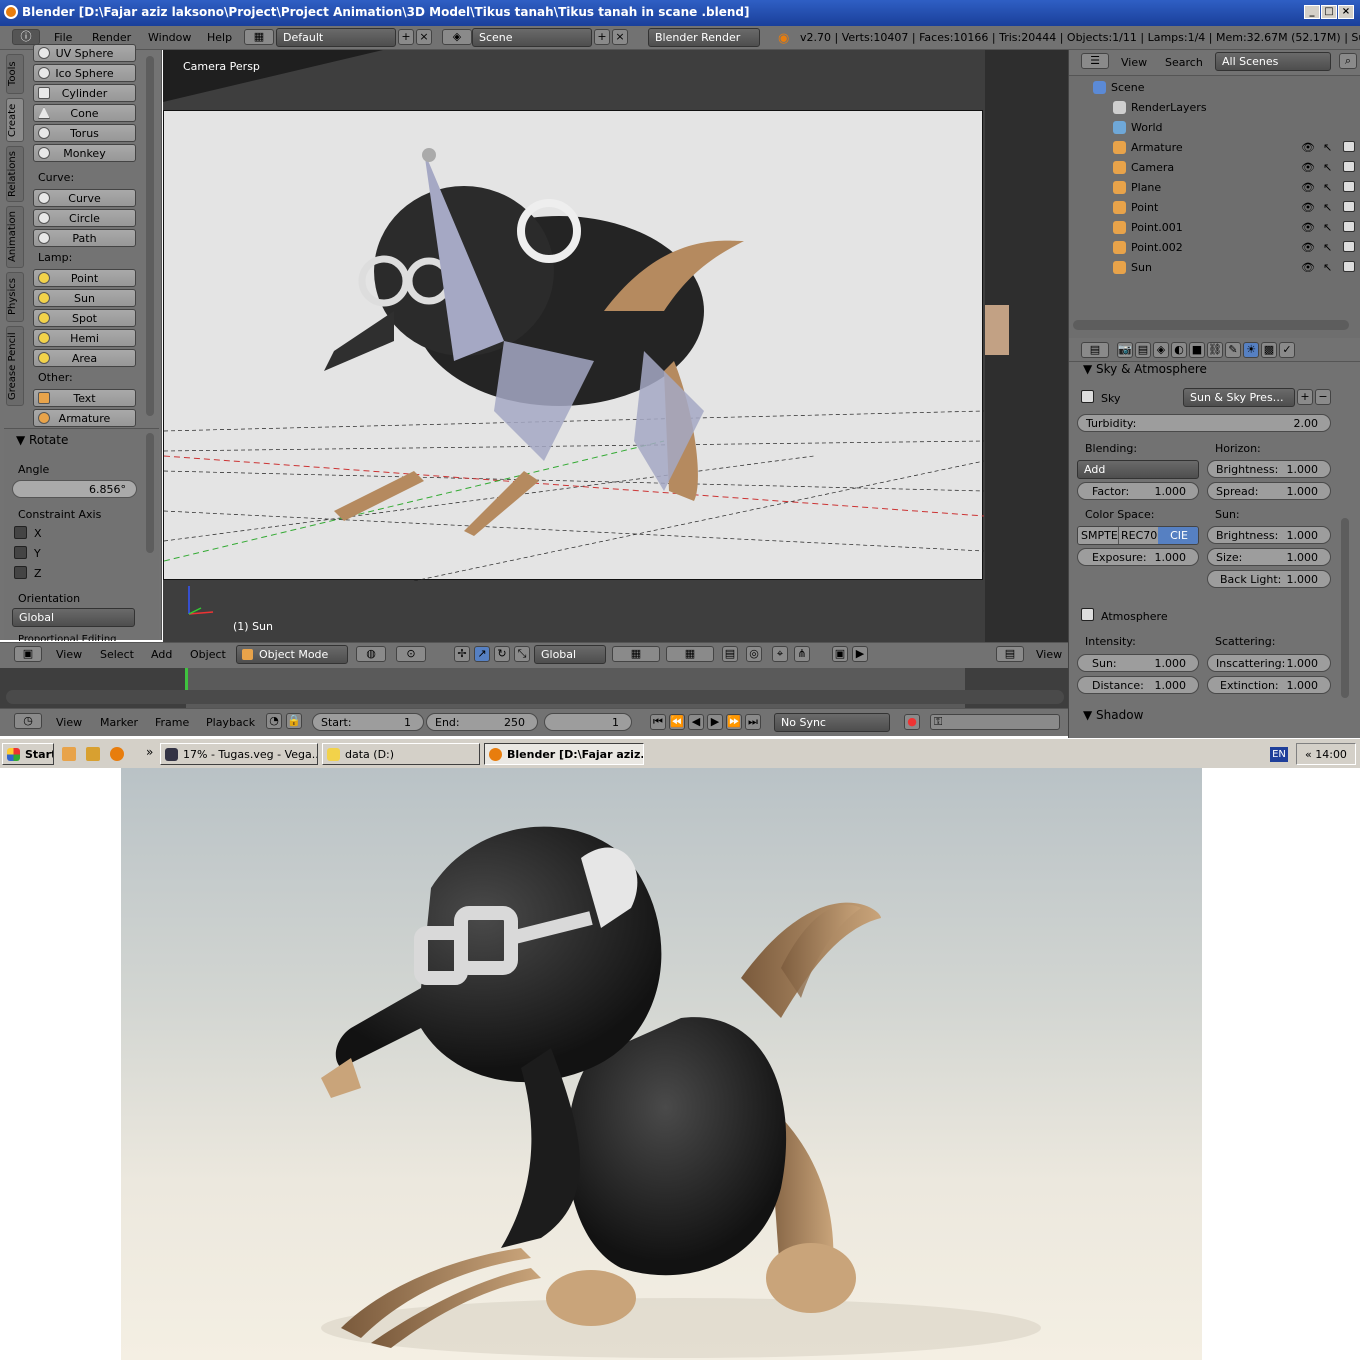 Image resolution: width=1360 pixels, height=1360 pixels. Describe the element at coordinates (15, 297) in the screenshot. I see `tab-physics: Physics` at that location.